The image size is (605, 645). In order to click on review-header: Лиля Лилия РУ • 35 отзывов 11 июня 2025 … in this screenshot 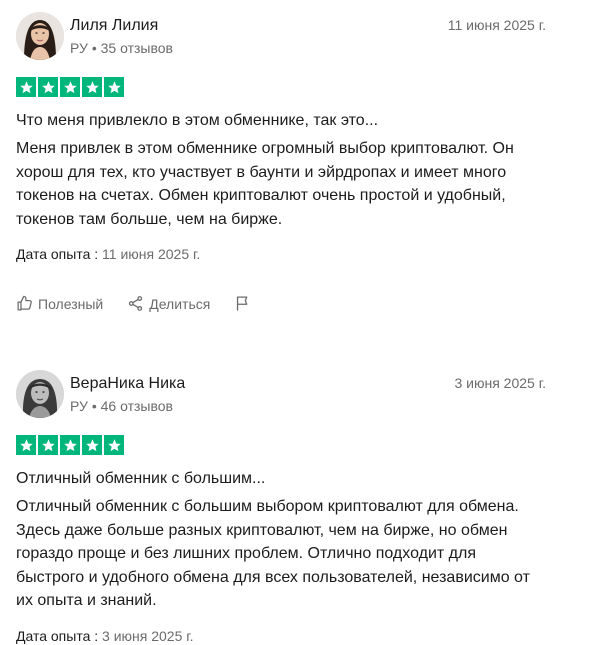, I will do `click(286, 37)`.